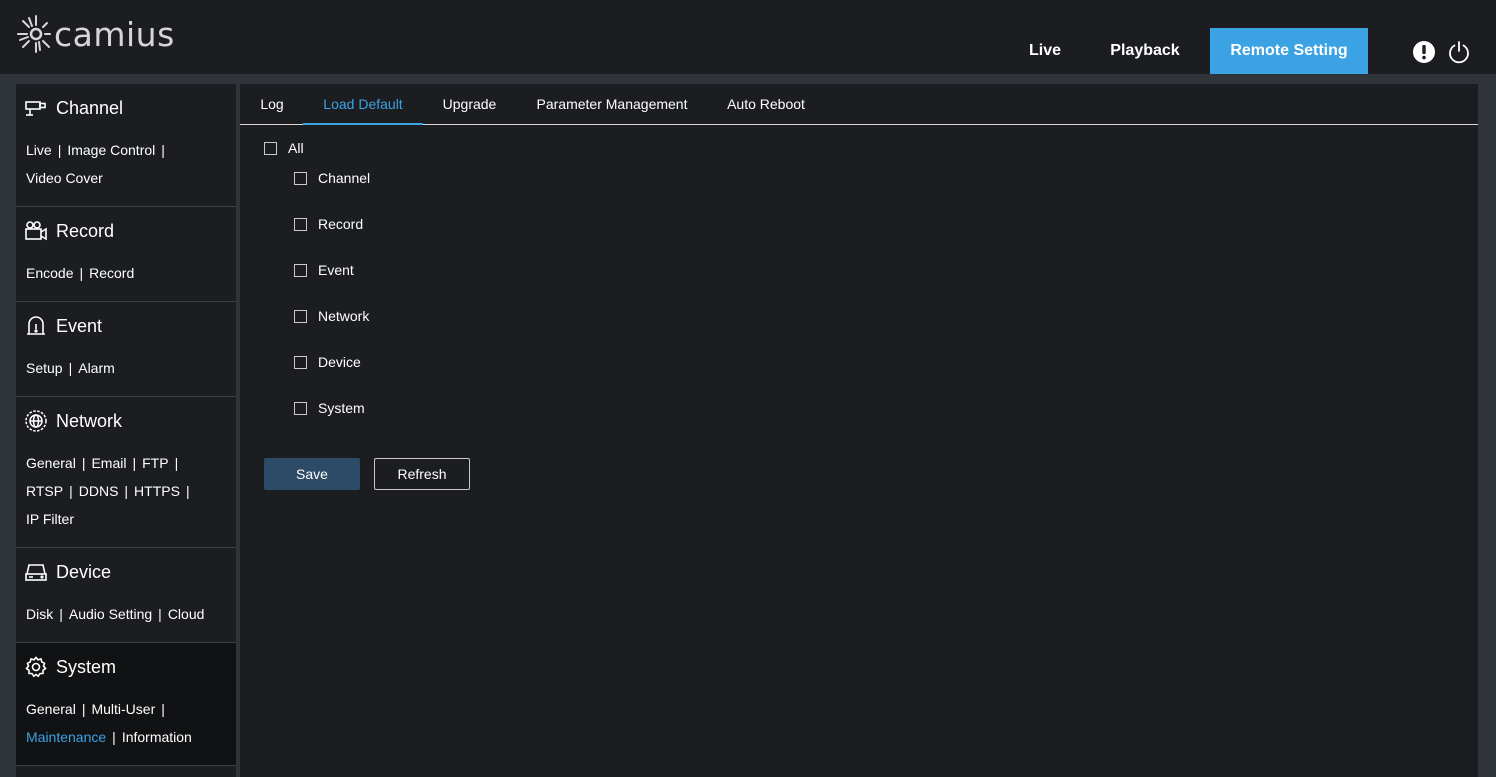  I want to click on sidebar-title-event: Event, so click(63, 326).